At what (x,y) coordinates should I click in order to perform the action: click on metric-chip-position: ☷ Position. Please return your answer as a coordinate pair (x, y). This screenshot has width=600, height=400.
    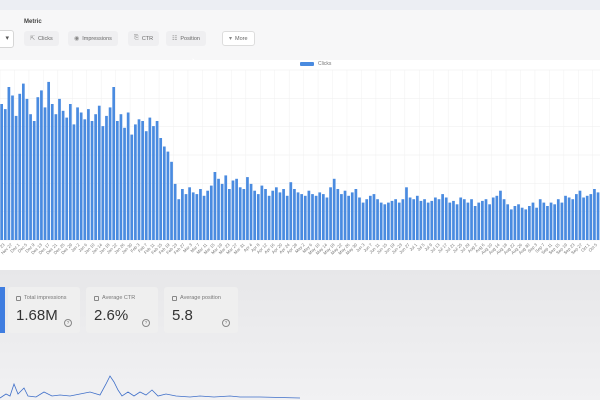
    Looking at the image, I should click on (186, 38).